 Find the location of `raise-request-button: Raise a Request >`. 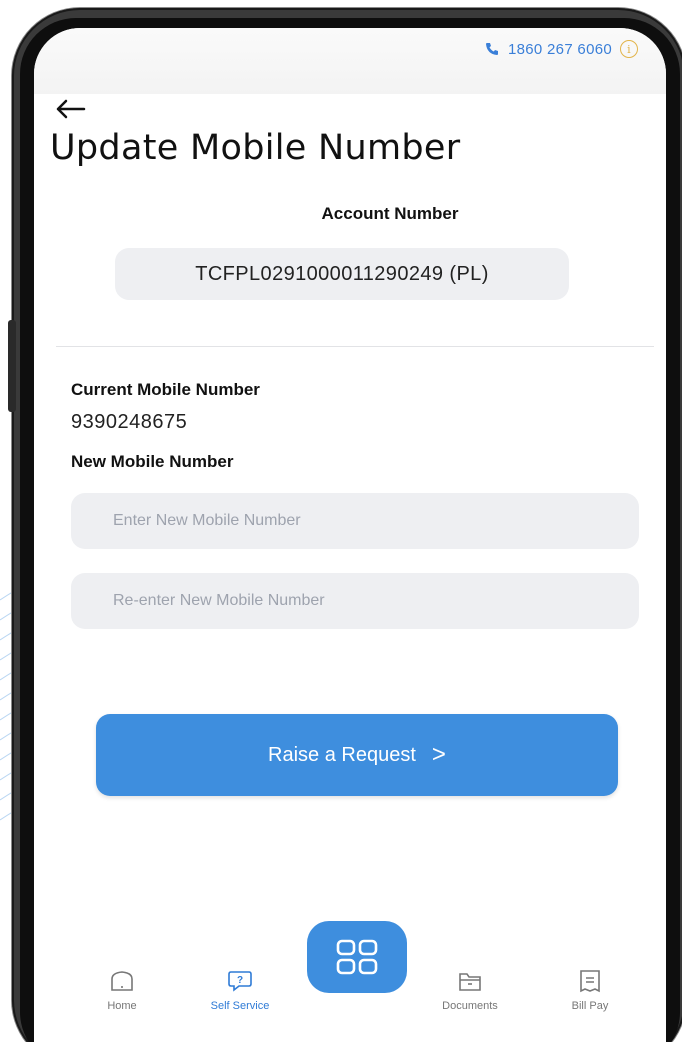

raise-request-button: Raise a Request > is located at coordinates (357, 755).